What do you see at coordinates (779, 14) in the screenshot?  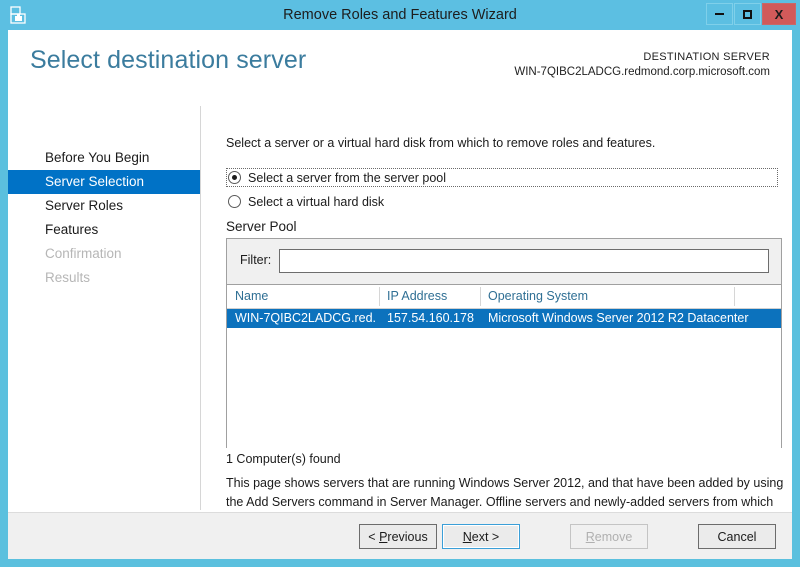 I see `close-button: X` at bounding box center [779, 14].